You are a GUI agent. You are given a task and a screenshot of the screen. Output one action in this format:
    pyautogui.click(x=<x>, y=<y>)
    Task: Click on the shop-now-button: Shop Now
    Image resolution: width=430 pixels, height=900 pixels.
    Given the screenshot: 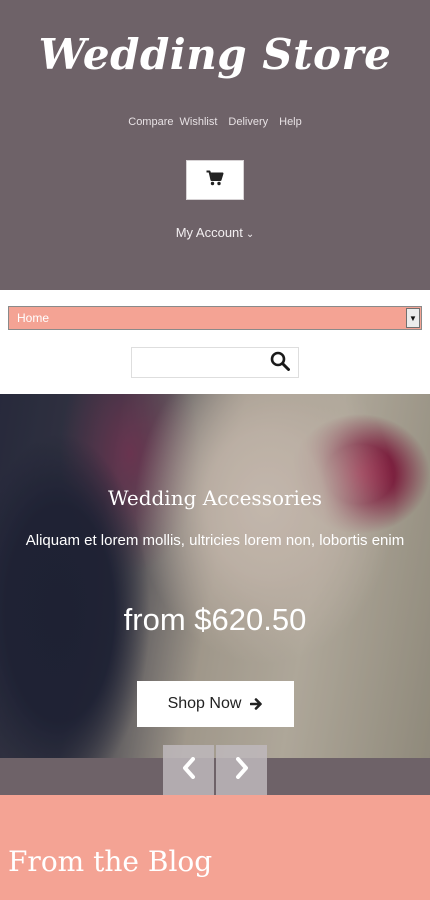 What is the action you would take?
    pyautogui.click(x=215, y=704)
    